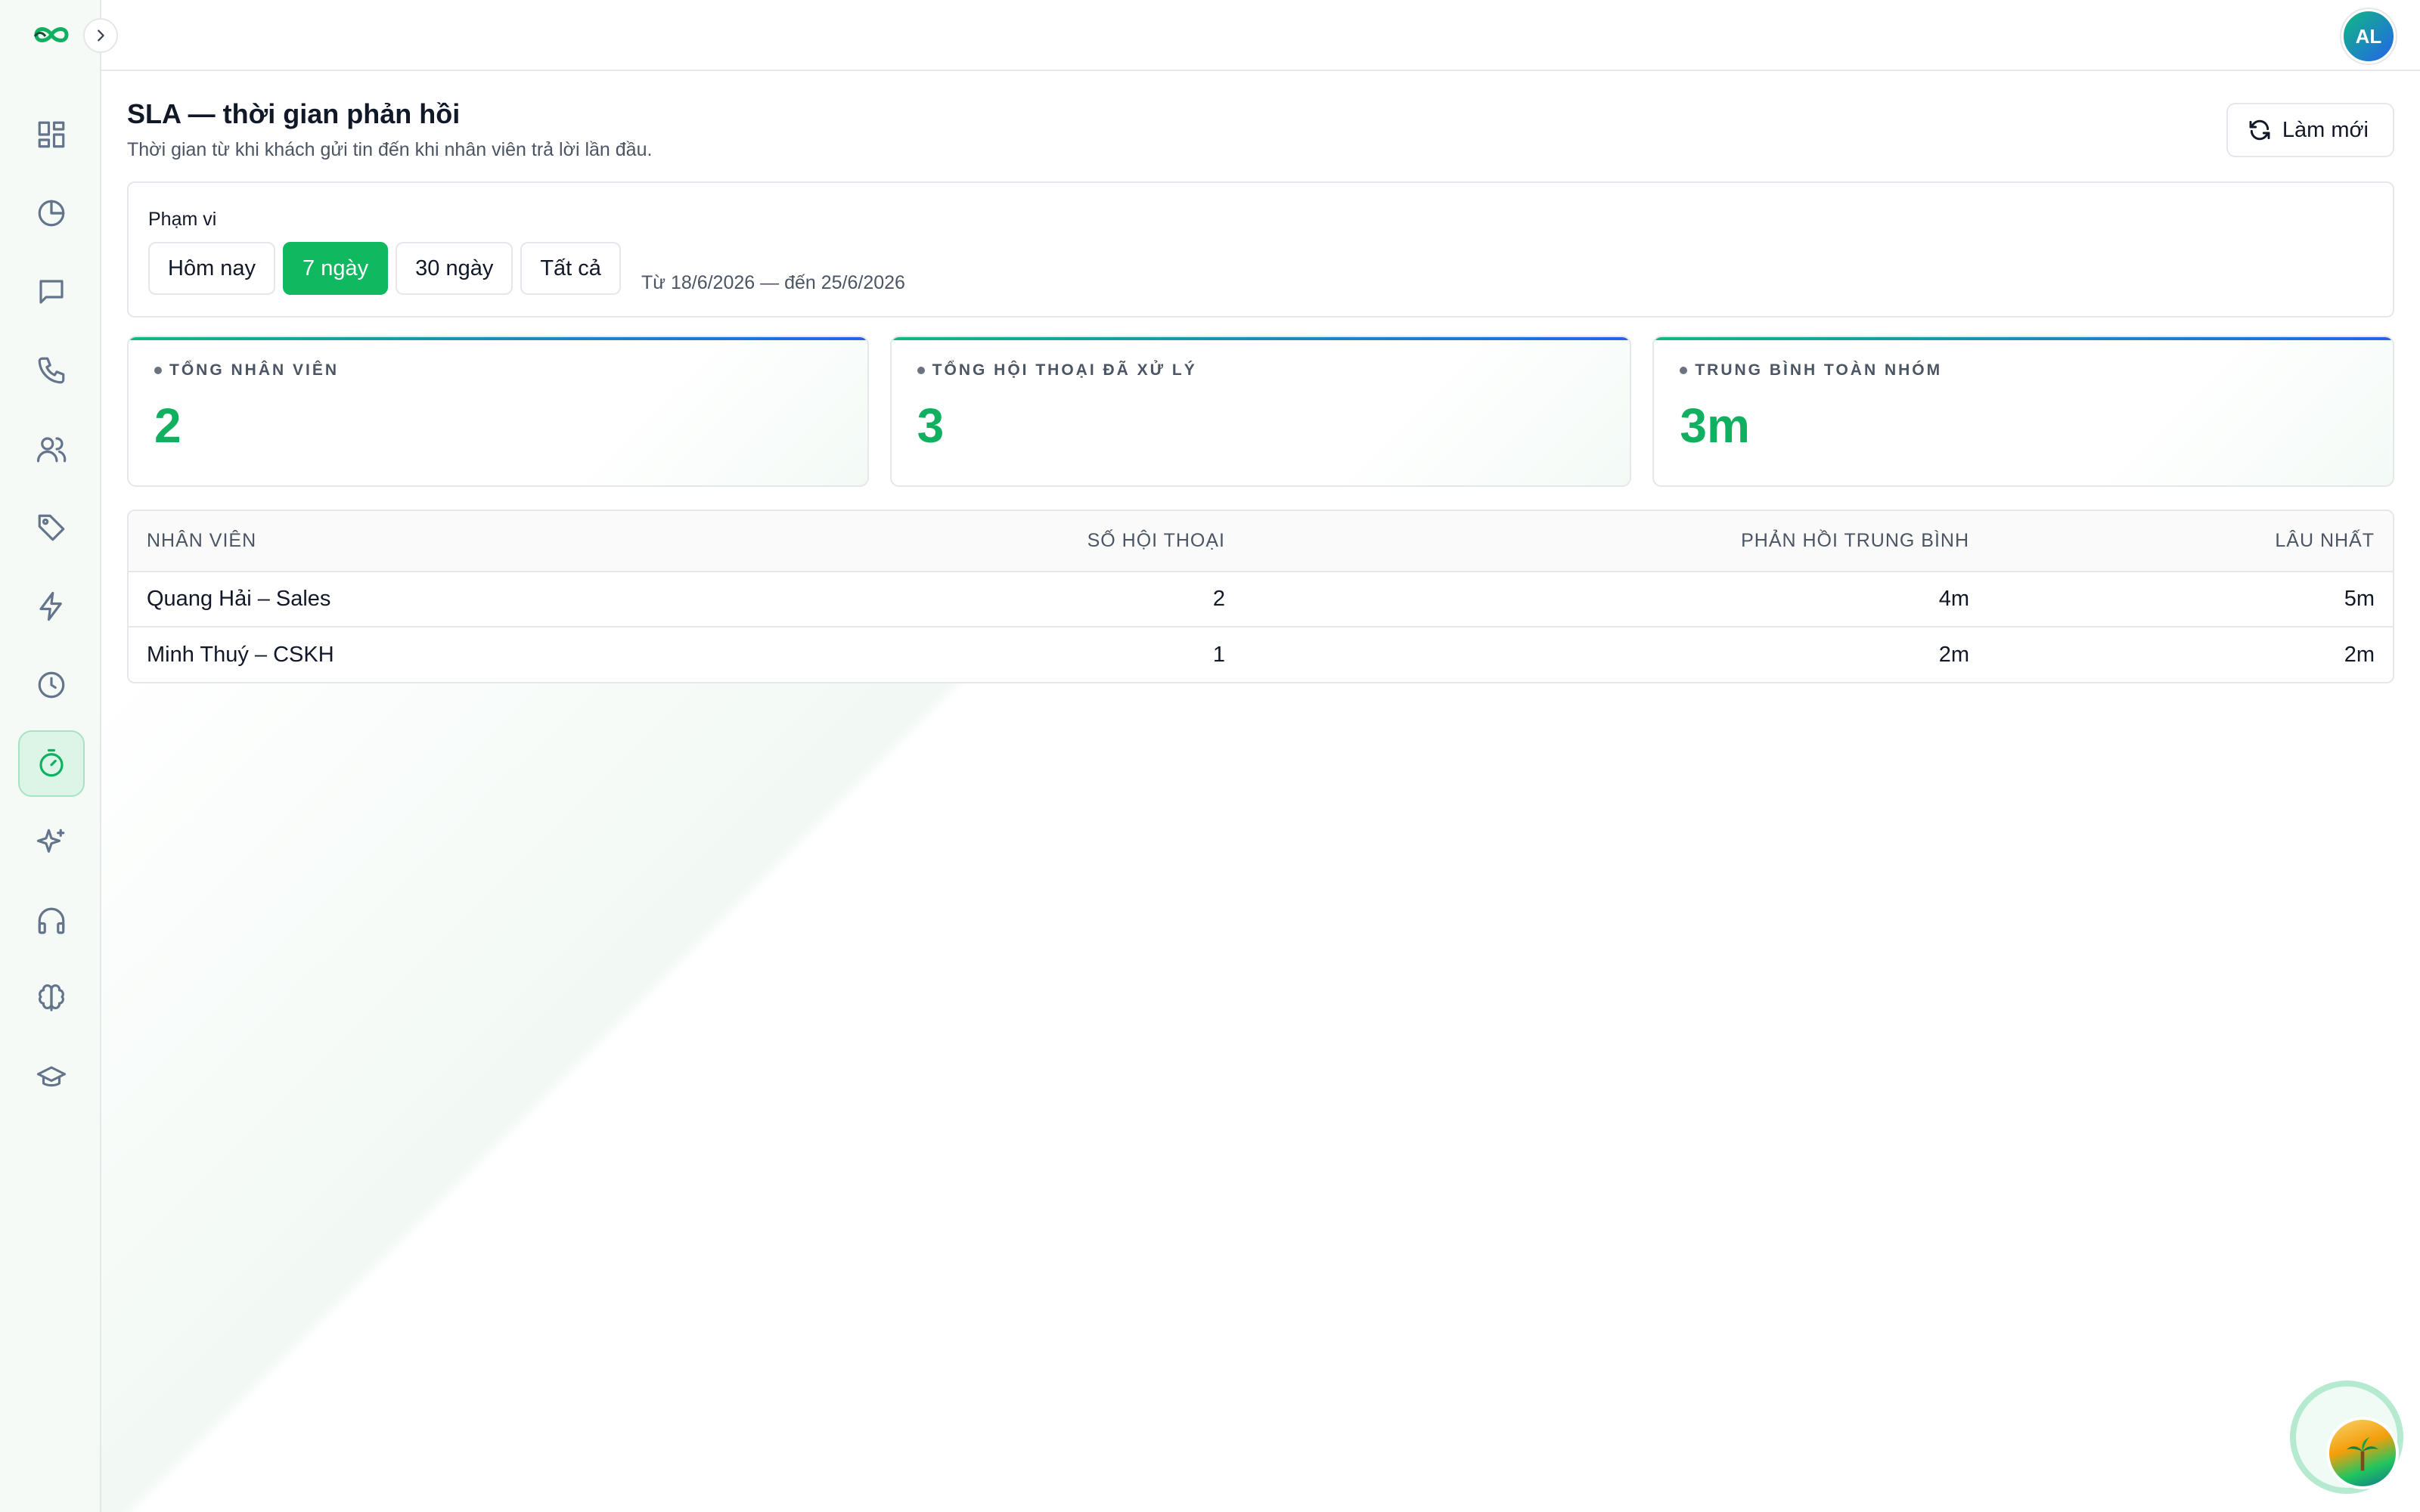  What do you see at coordinates (1953, 654) in the screenshot?
I see `cell-avg-response: 2m` at bounding box center [1953, 654].